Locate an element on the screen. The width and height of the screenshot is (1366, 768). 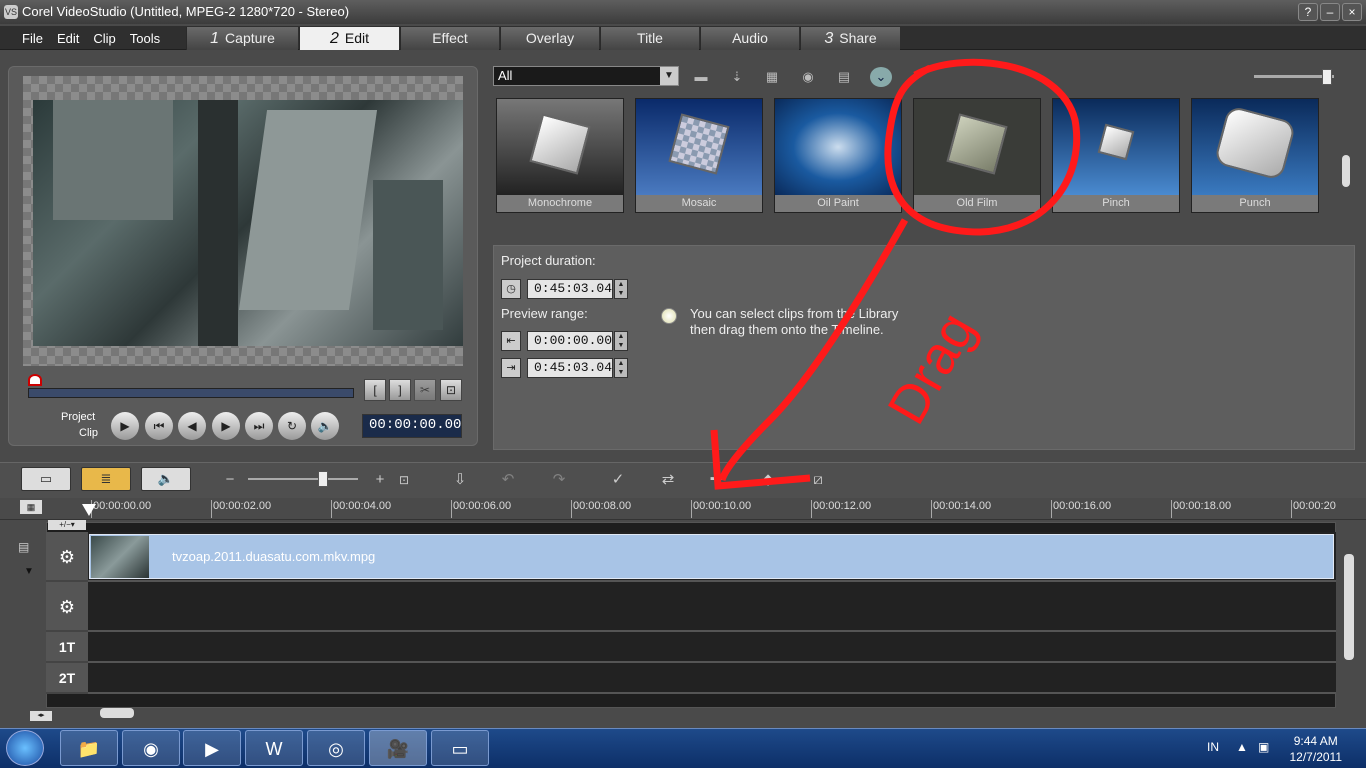
chevron-down-icon: ▼ is located at coordinates (669, 76).